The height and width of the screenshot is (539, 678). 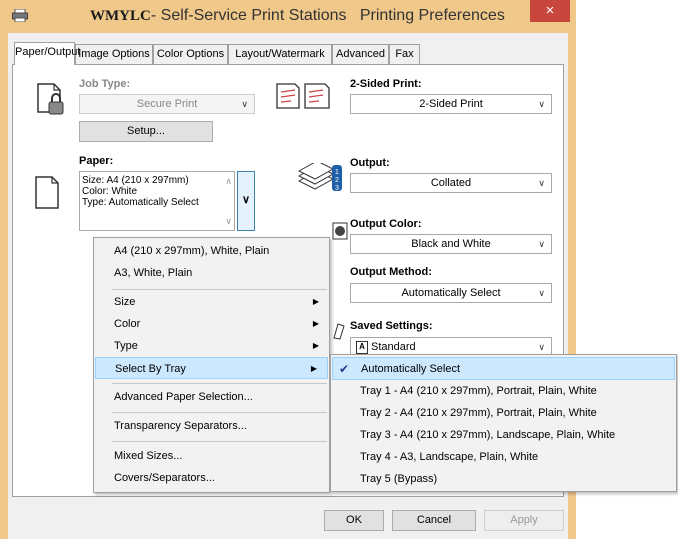 I want to click on saved-settings-a-icon: A, so click(x=362, y=347).